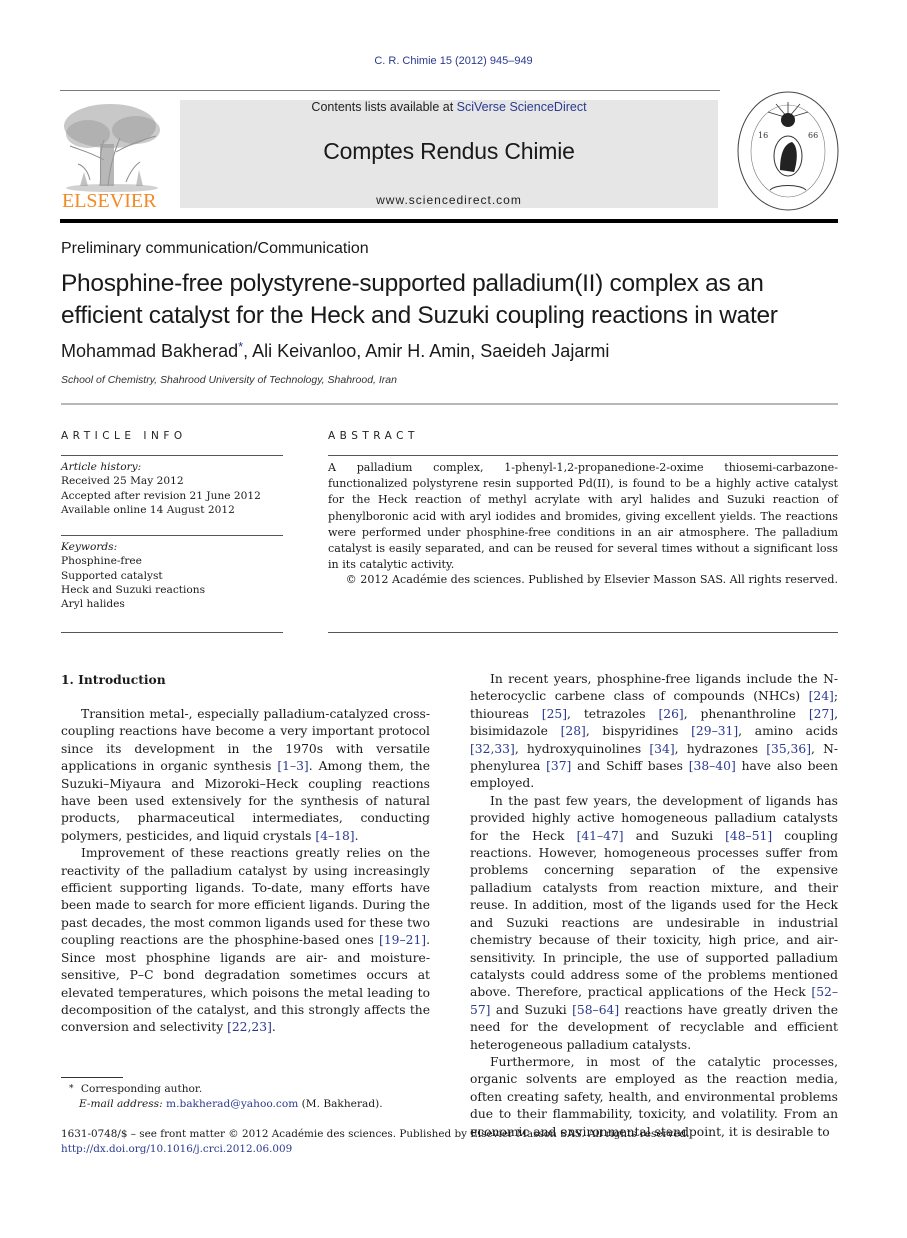 Image resolution: width=907 pixels, height=1238 pixels. I want to click on citation-link: [58–64], so click(595, 1010).